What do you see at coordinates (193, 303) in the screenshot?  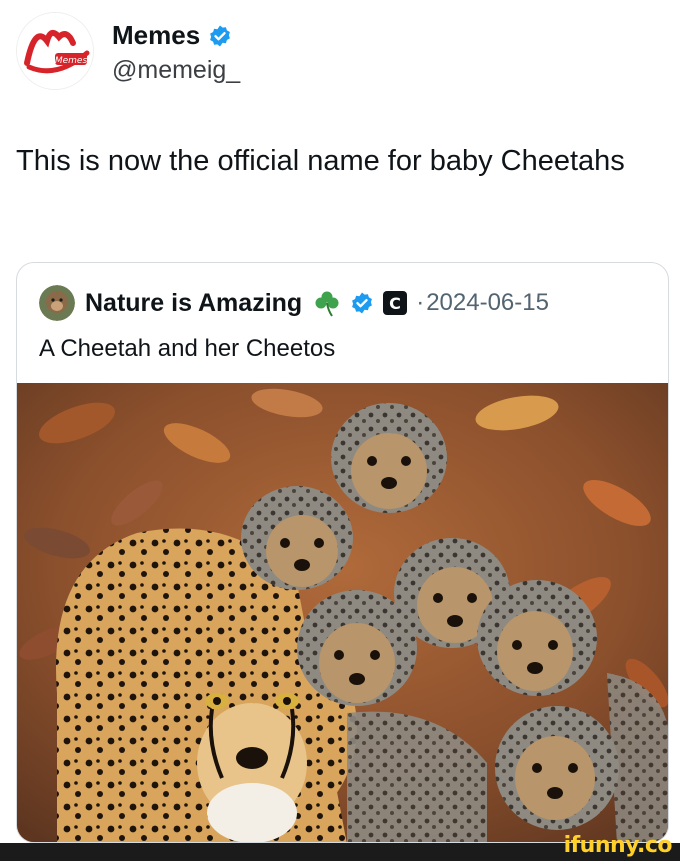 I see `quoted-author-name: Nature is Amazing` at bounding box center [193, 303].